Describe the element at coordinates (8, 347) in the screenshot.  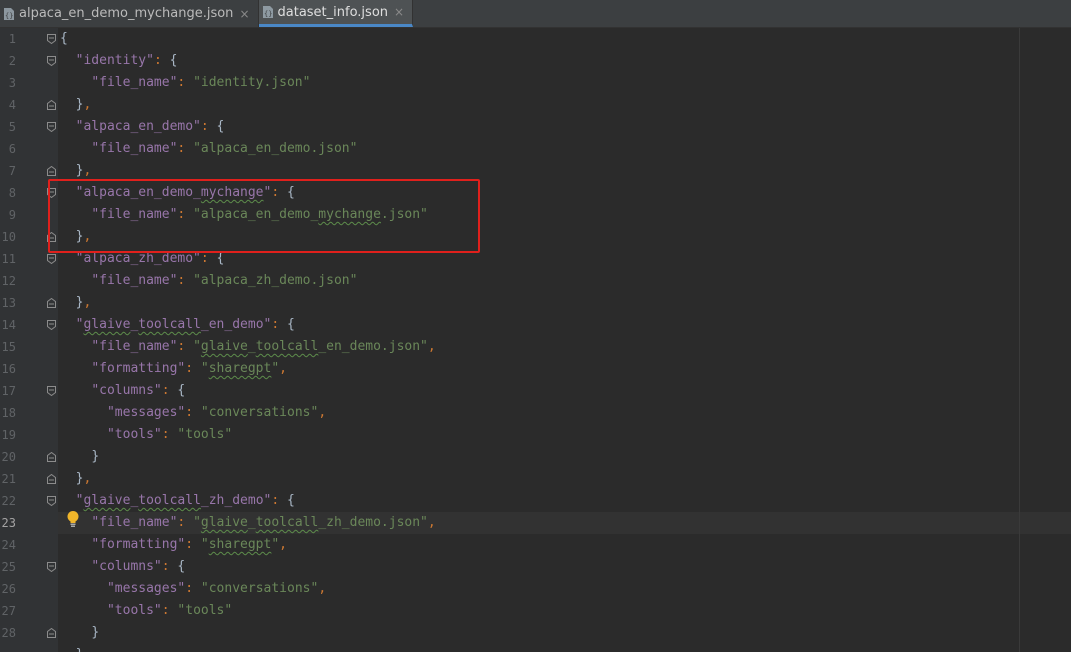
I see `line-number: 15` at that location.